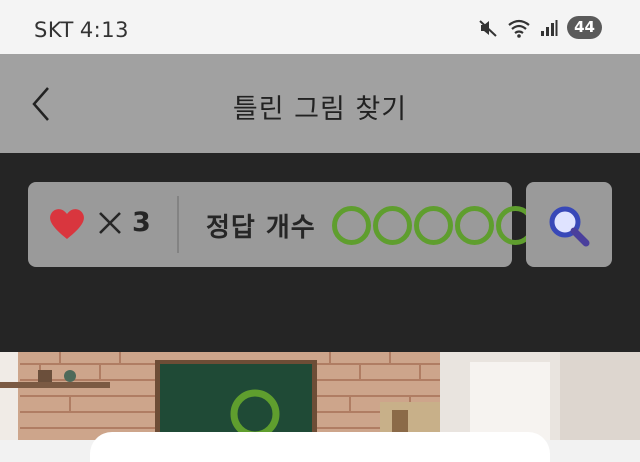 This screenshot has width=640, height=462. I want to click on game-status-box: 3 정답 개수, so click(281, 224).